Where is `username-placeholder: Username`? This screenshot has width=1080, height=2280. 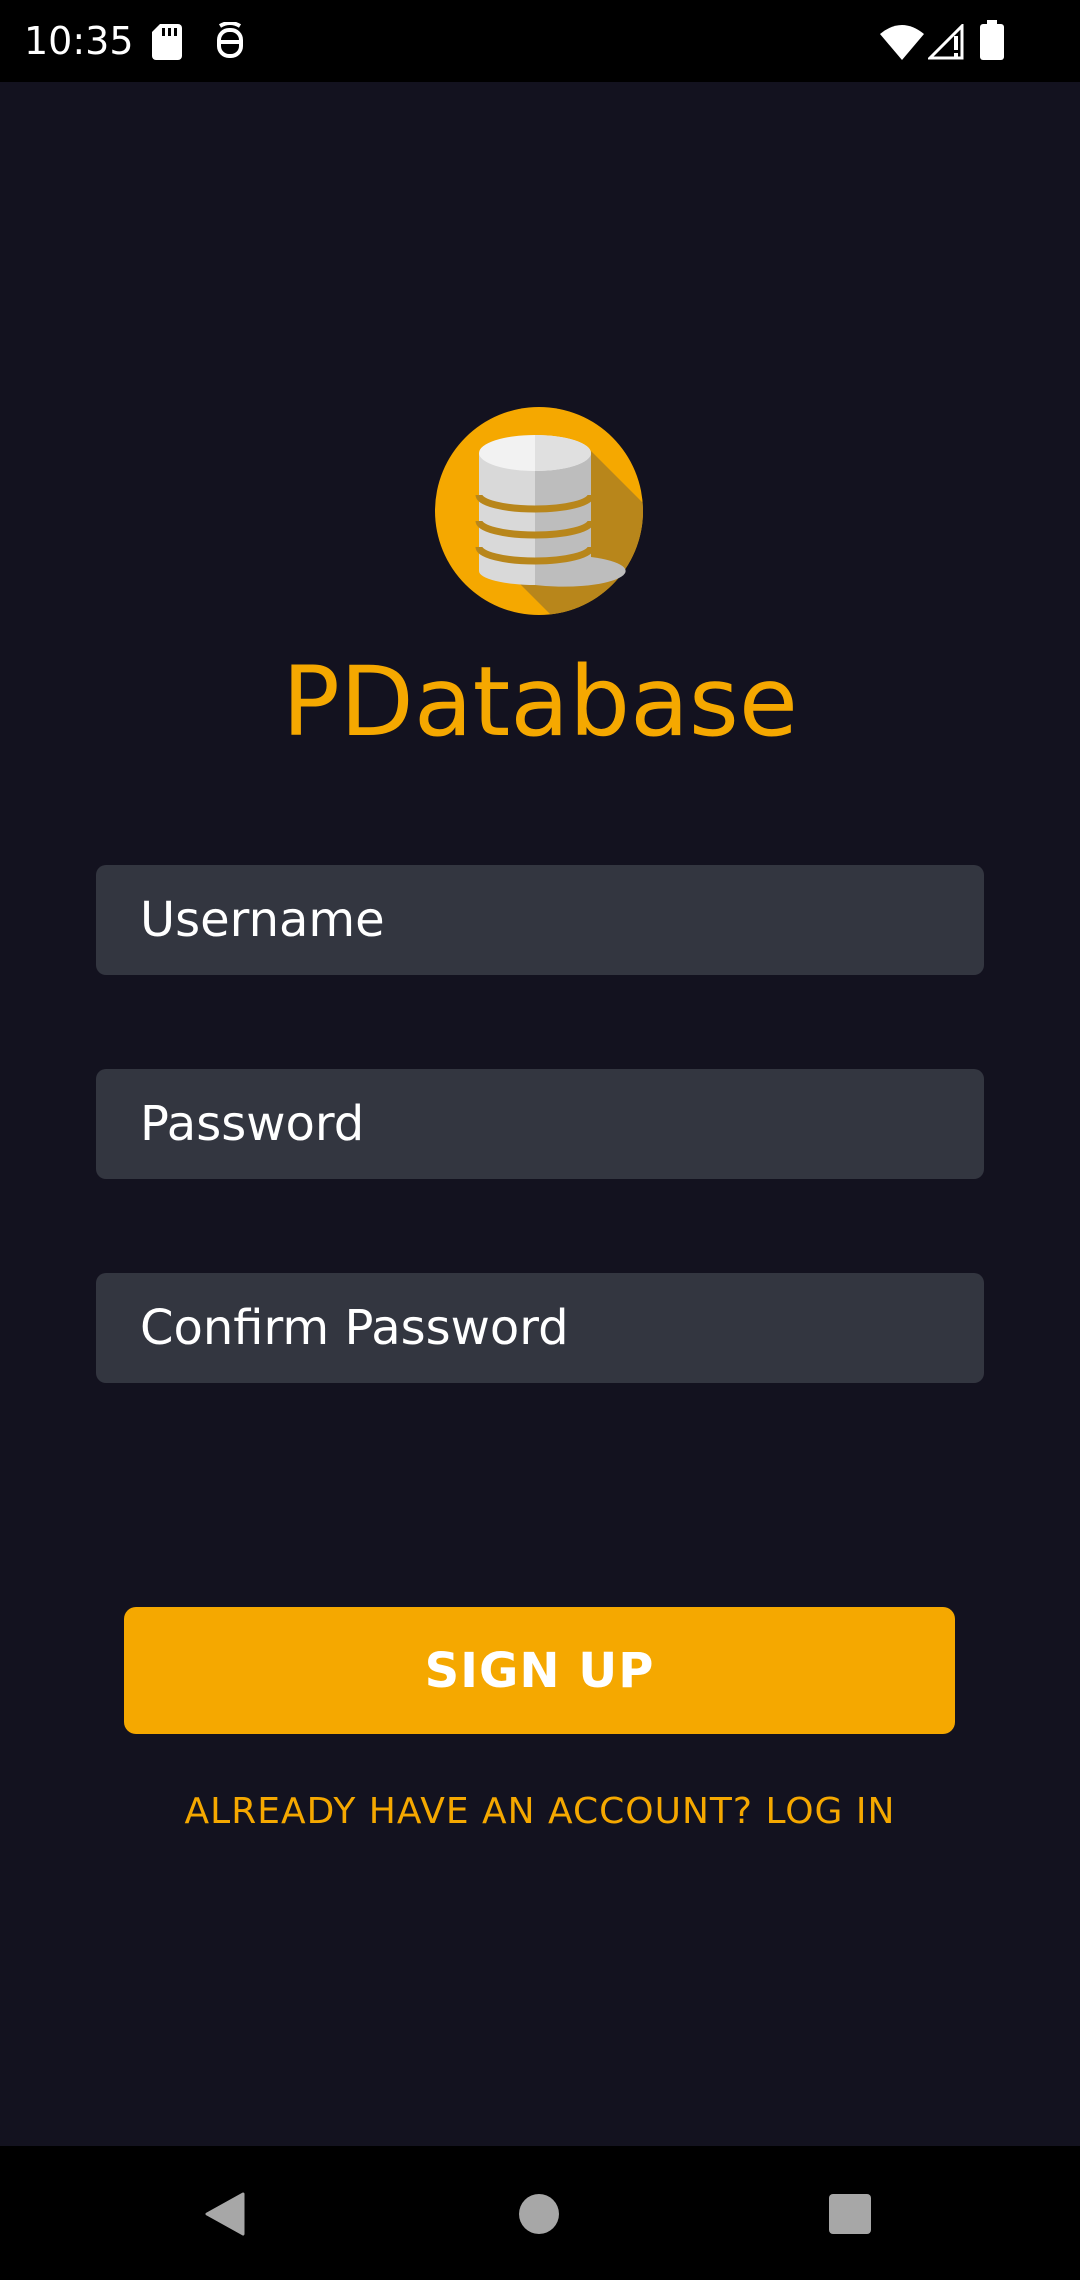 username-placeholder: Username is located at coordinates (262, 920).